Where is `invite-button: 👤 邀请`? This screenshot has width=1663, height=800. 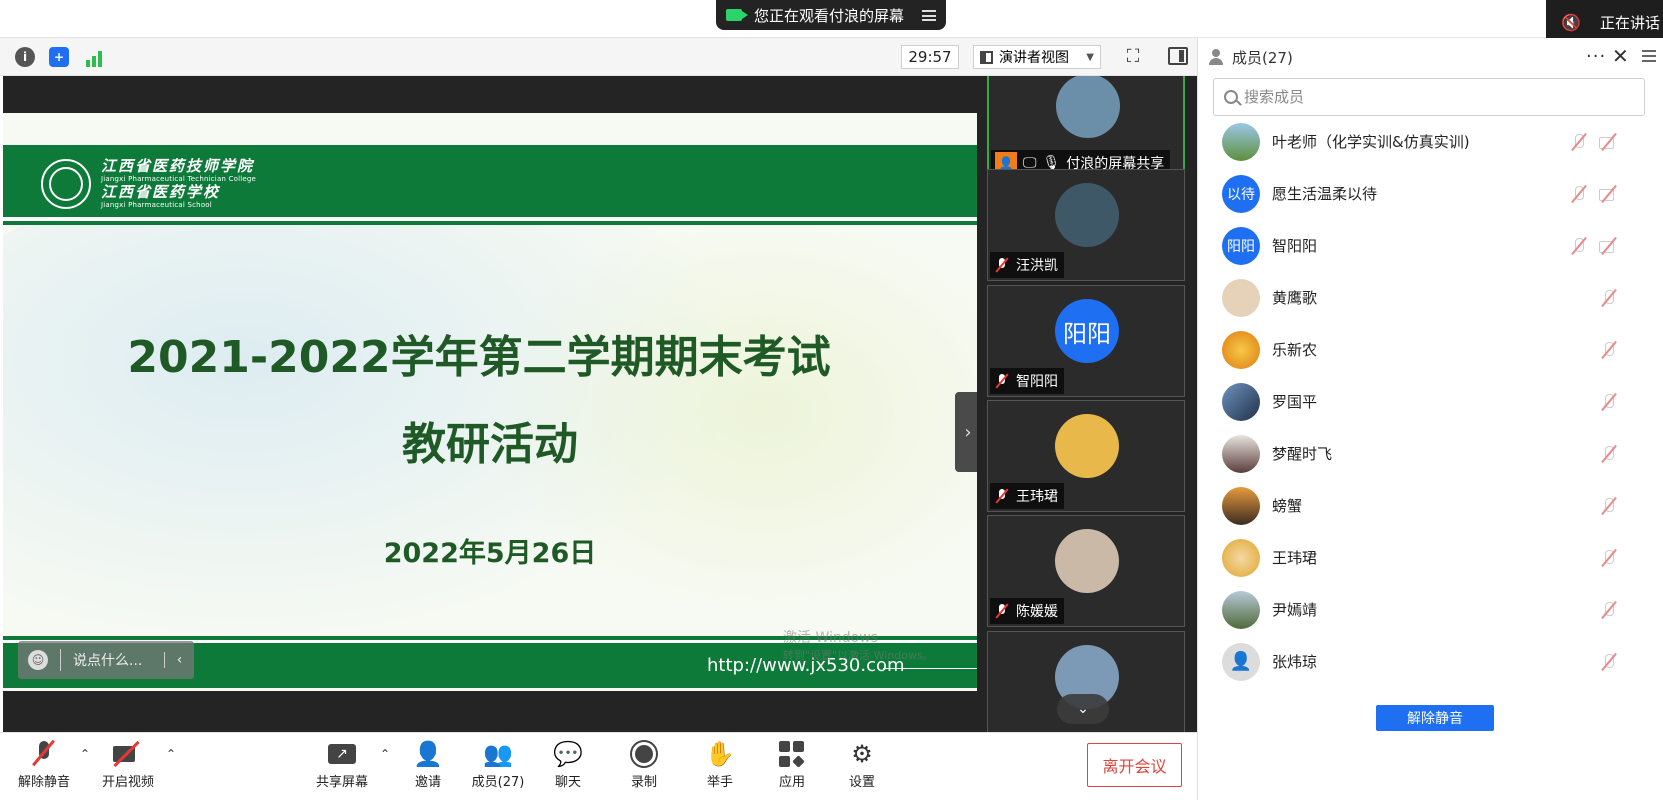
invite-button: 👤 邀请 is located at coordinates (428, 767).